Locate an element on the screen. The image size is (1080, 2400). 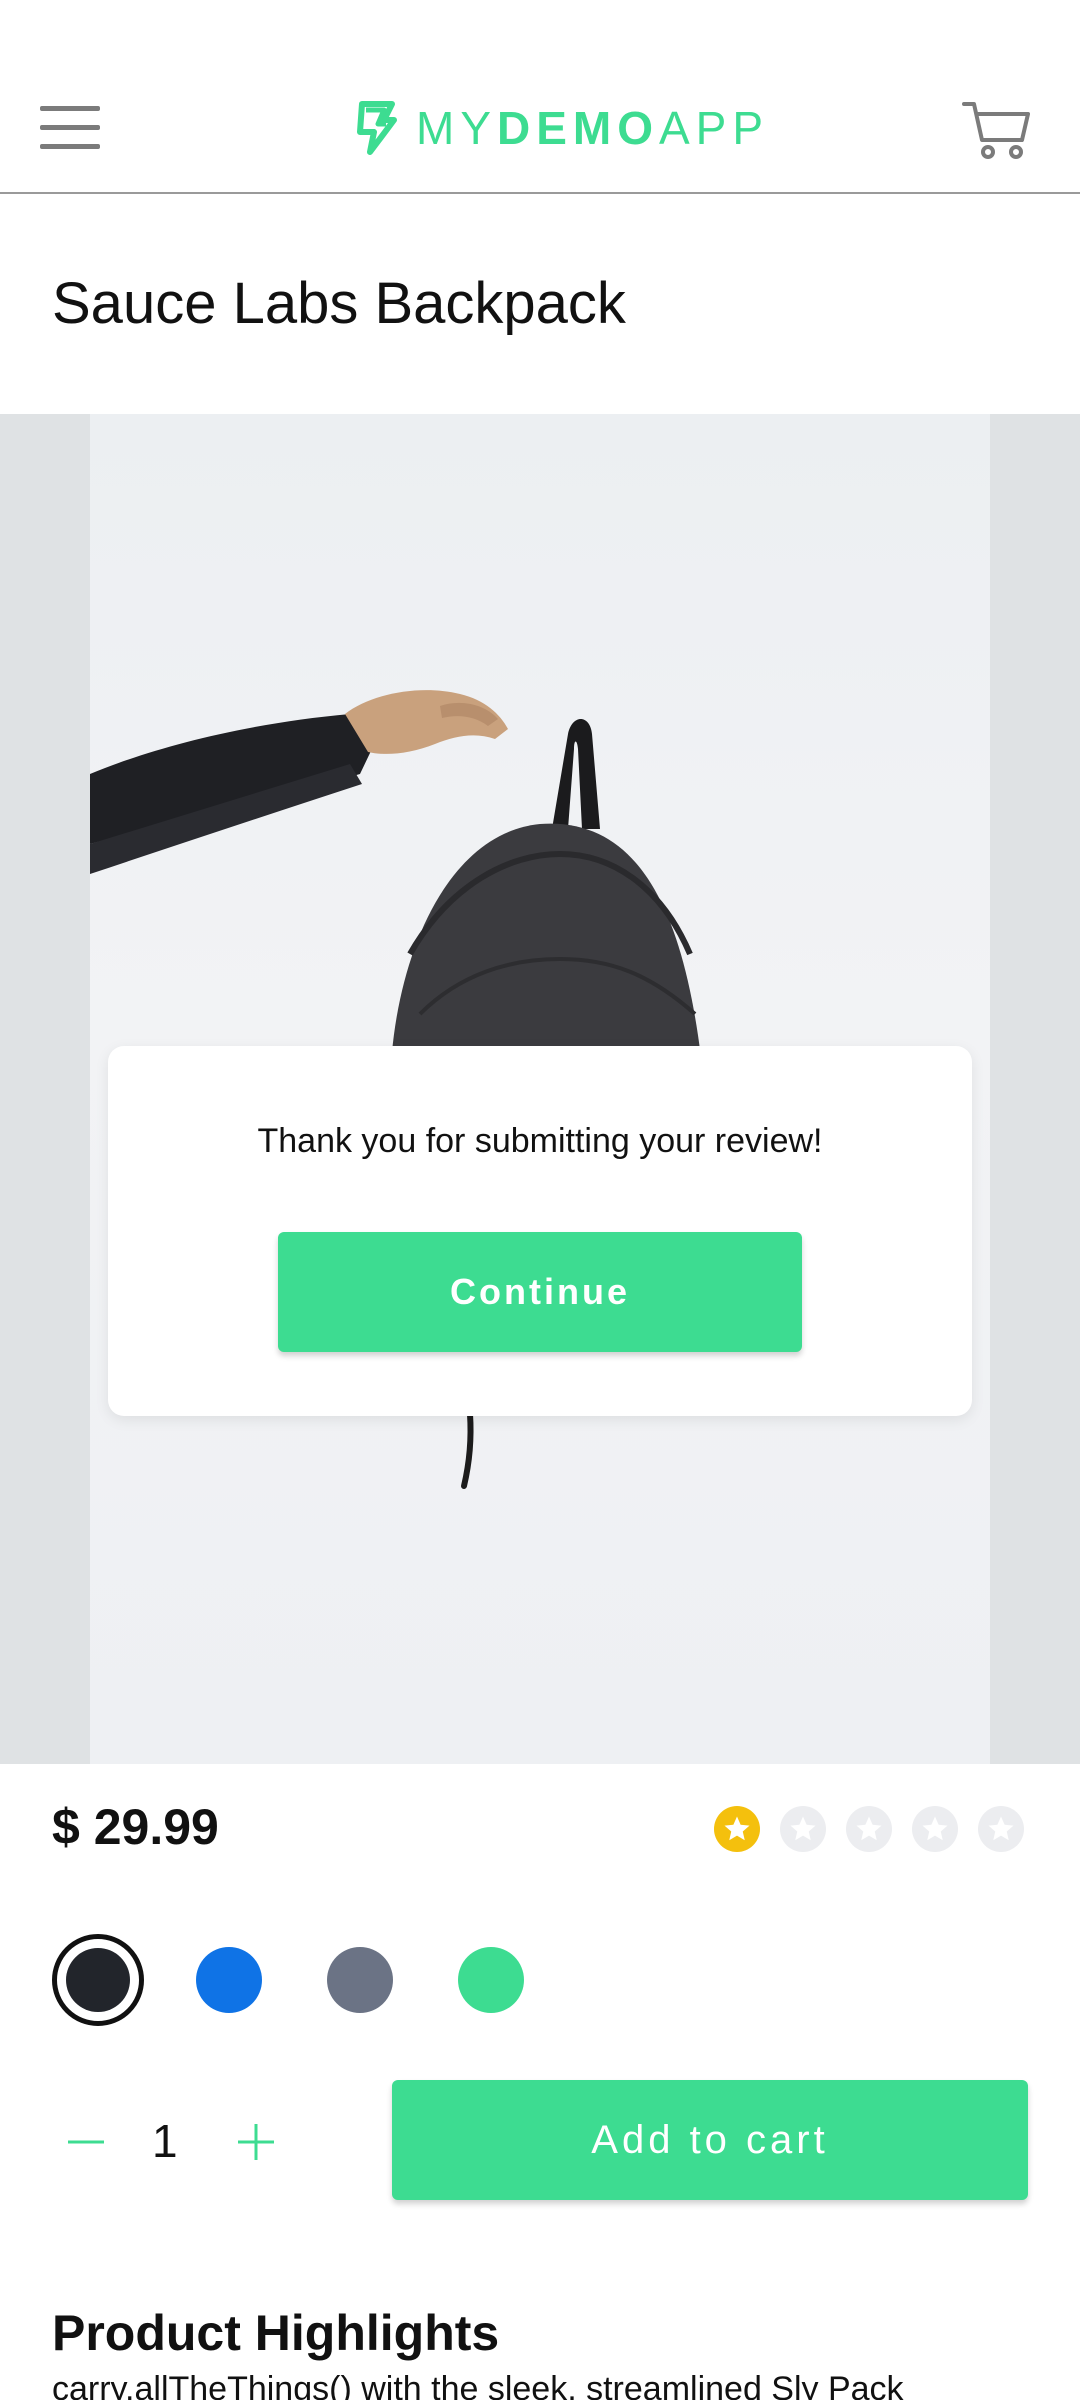
plus-icon is located at coordinates (256, 2142).